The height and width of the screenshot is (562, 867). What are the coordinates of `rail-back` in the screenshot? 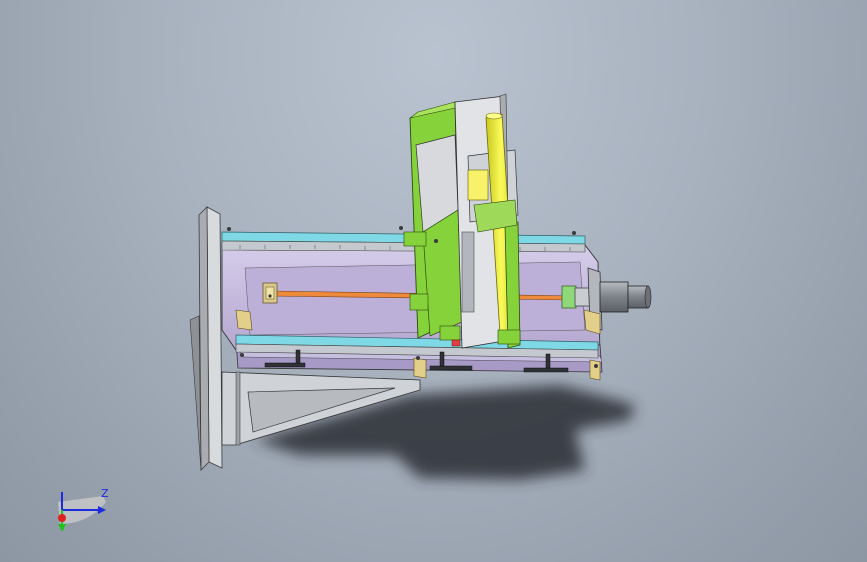 It's located at (403, 242).